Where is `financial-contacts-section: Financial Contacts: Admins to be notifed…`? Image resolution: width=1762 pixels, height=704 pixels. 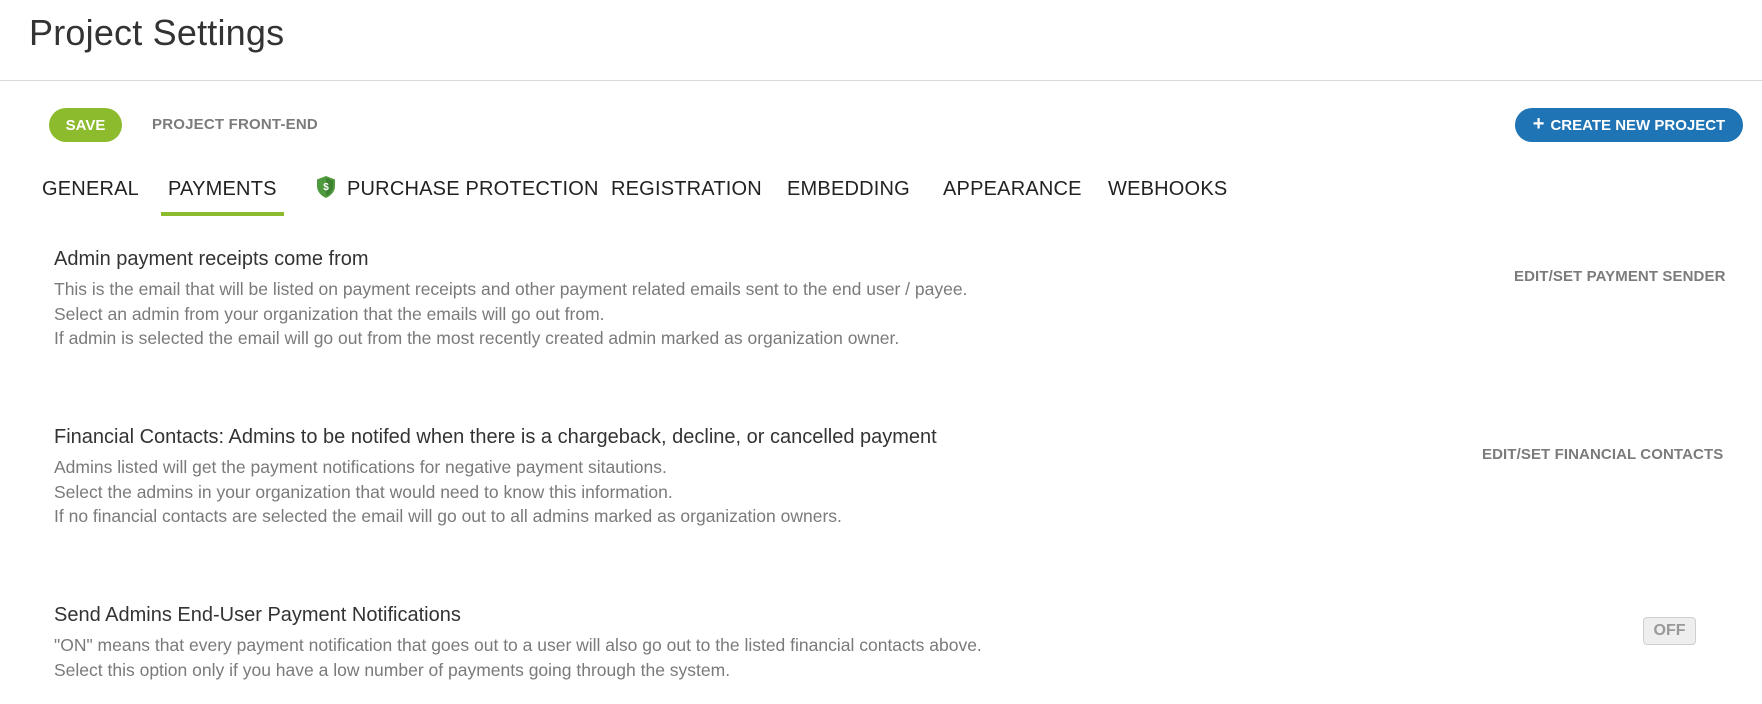
financial-contacts-section: Financial Contacts: Admins to be notifed… is located at coordinates (894, 477).